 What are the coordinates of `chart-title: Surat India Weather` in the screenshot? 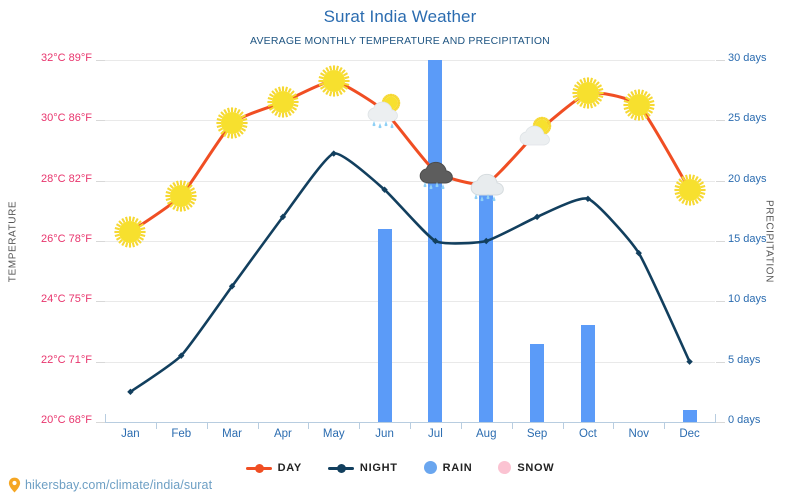 It's located at (400, 16).